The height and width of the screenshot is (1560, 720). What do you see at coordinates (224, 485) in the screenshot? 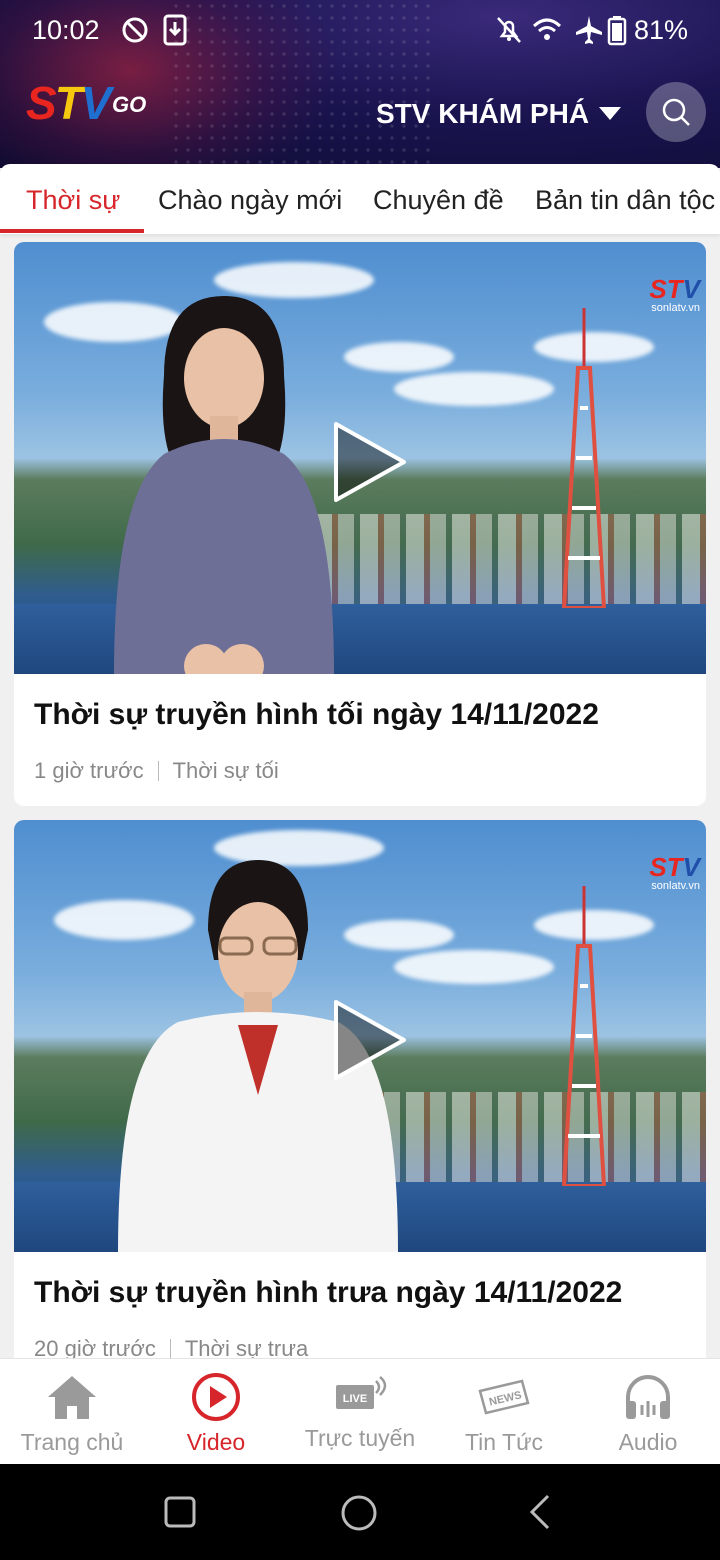
I see `news-anchor-image` at bounding box center [224, 485].